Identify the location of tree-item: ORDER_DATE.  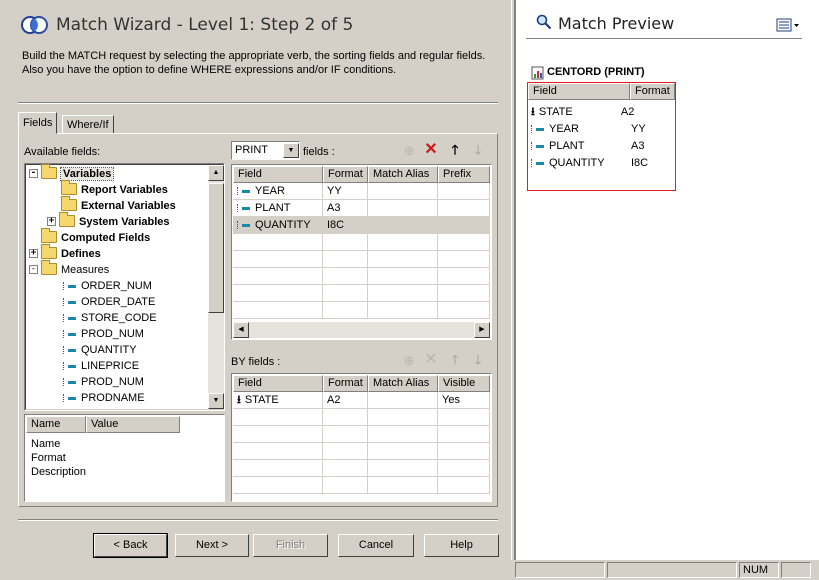
(109, 302).